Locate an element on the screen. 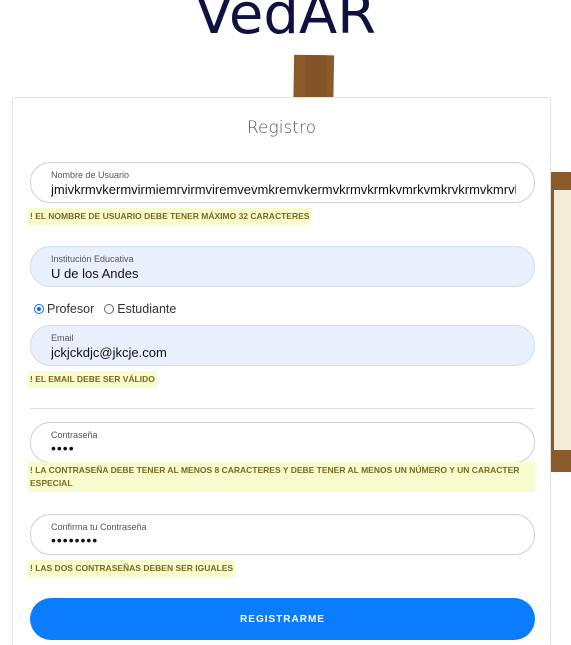 The height and width of the screenshot is (645, 571). radio-unselected-icon is located at coordinates (109, 309).